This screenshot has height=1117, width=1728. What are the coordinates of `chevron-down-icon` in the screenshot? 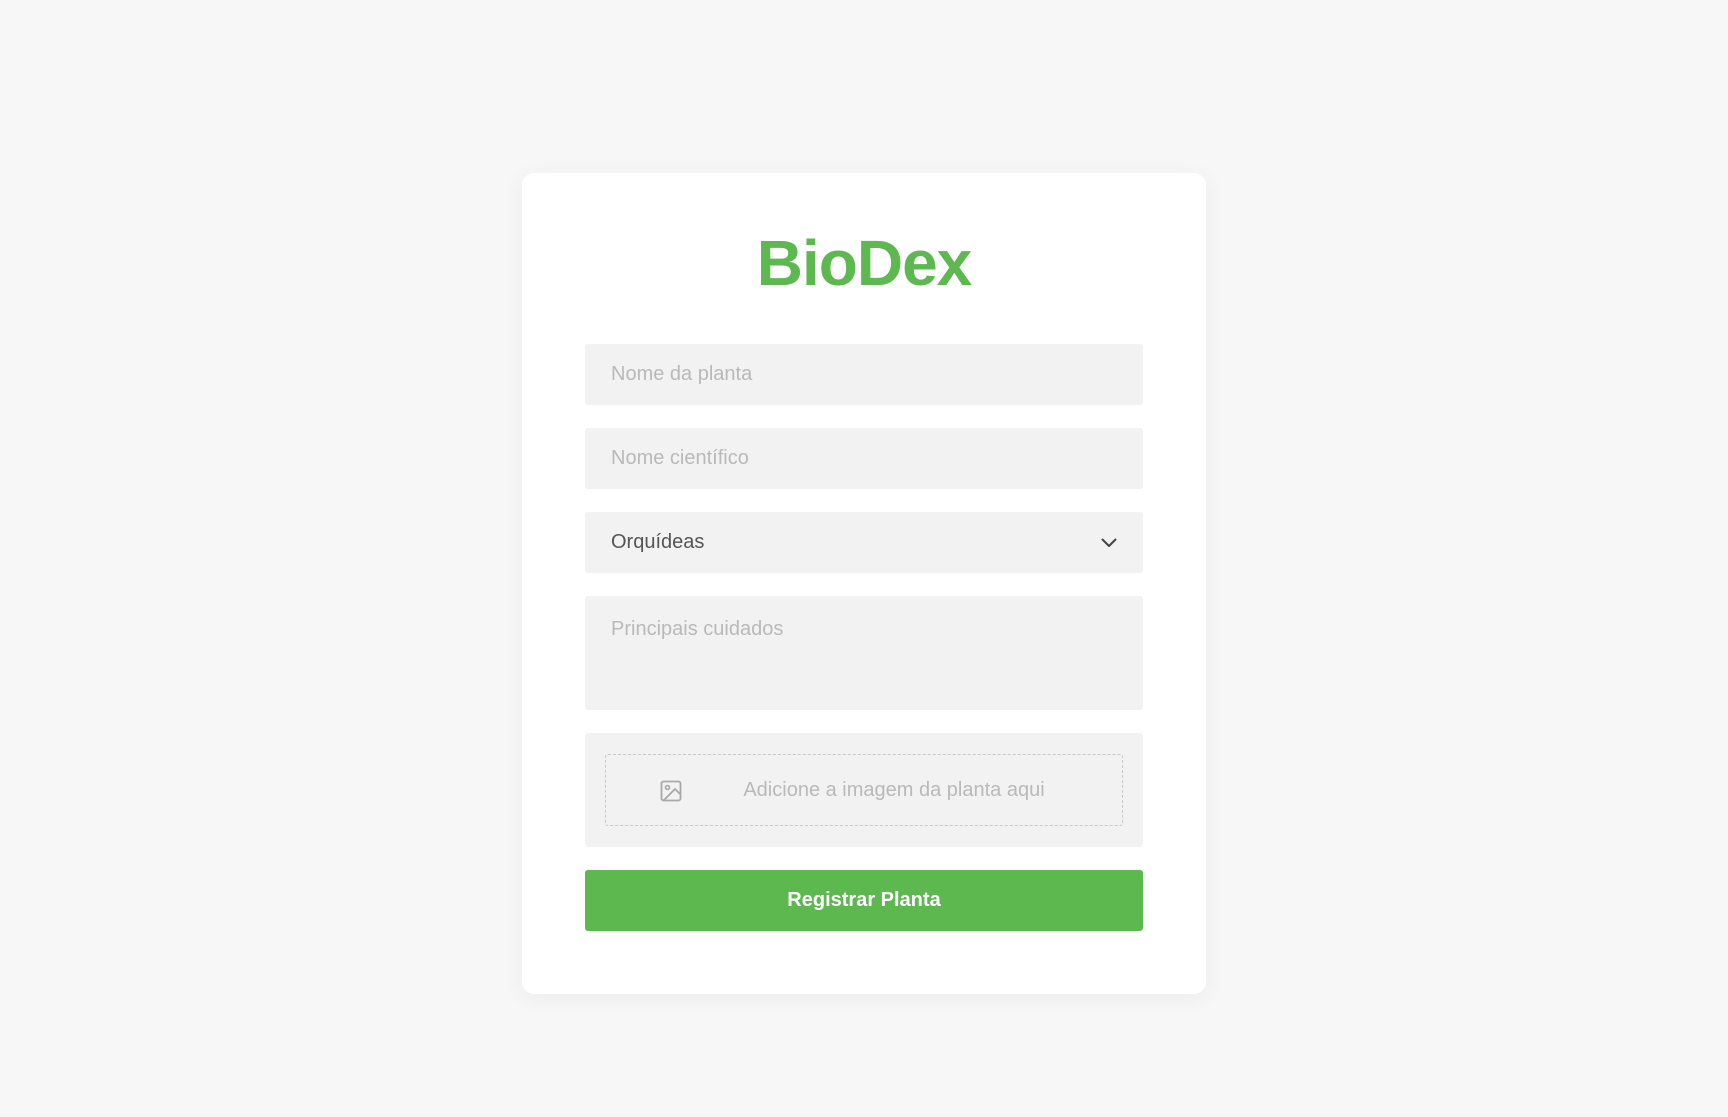 It's located at (1109, 543).